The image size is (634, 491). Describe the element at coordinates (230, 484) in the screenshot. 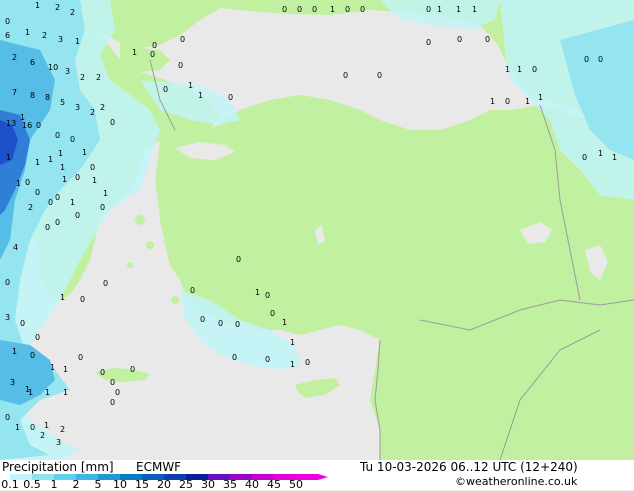

I see `colorbar-tick-label: 35` at that location.